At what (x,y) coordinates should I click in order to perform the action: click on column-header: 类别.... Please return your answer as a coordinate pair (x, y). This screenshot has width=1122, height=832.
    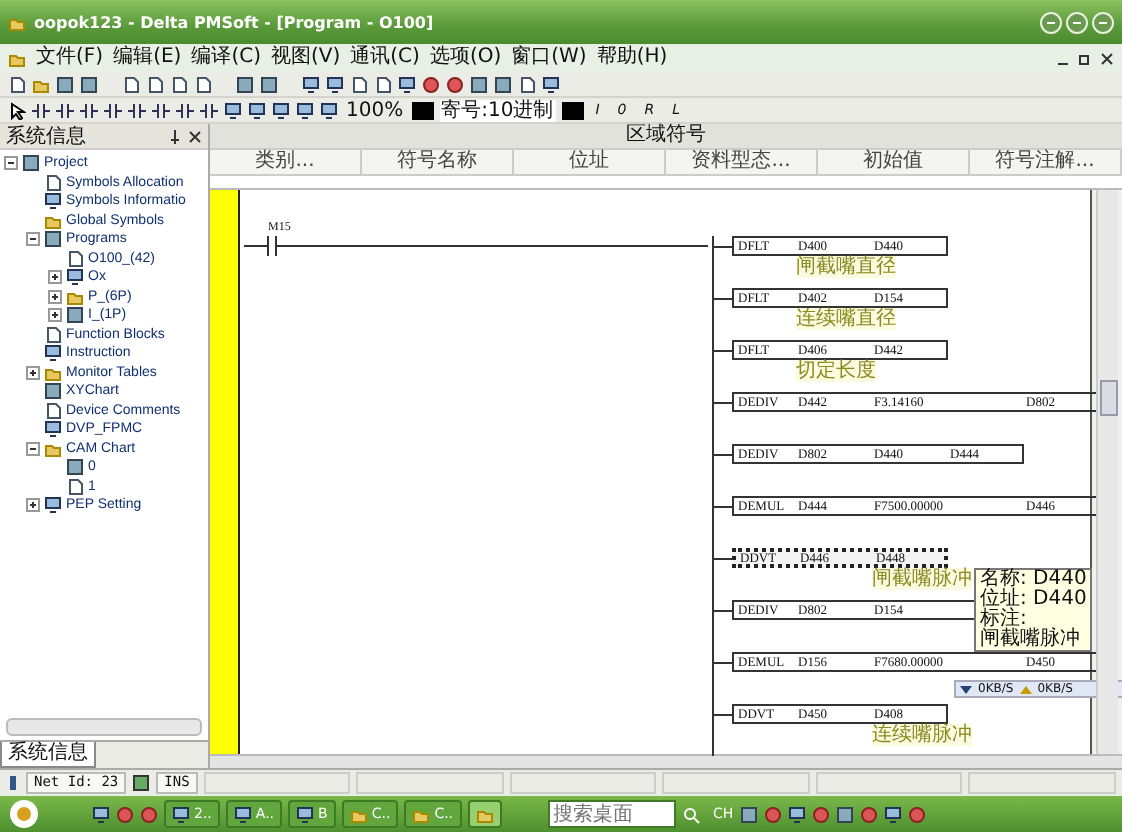
    Looking at the image, I should click on (286, 162).